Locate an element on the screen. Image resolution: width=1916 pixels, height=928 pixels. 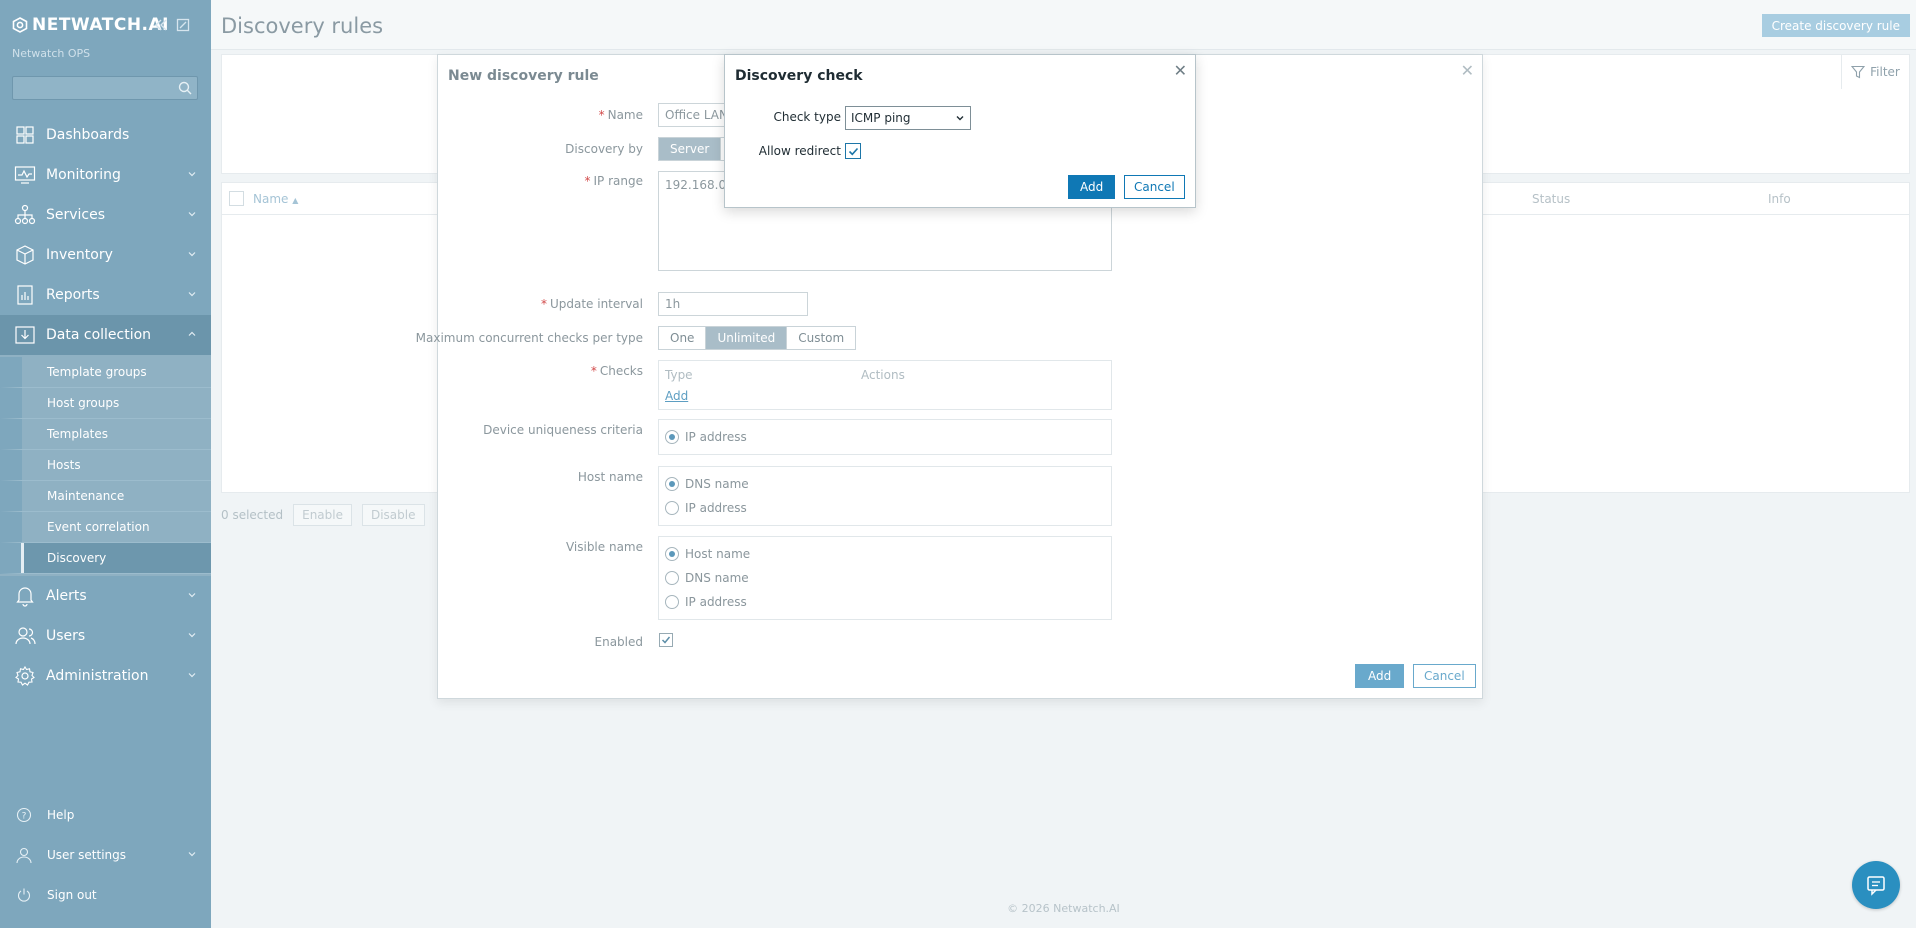
kiosk-mode-icon is located at coordinates (183, 25).